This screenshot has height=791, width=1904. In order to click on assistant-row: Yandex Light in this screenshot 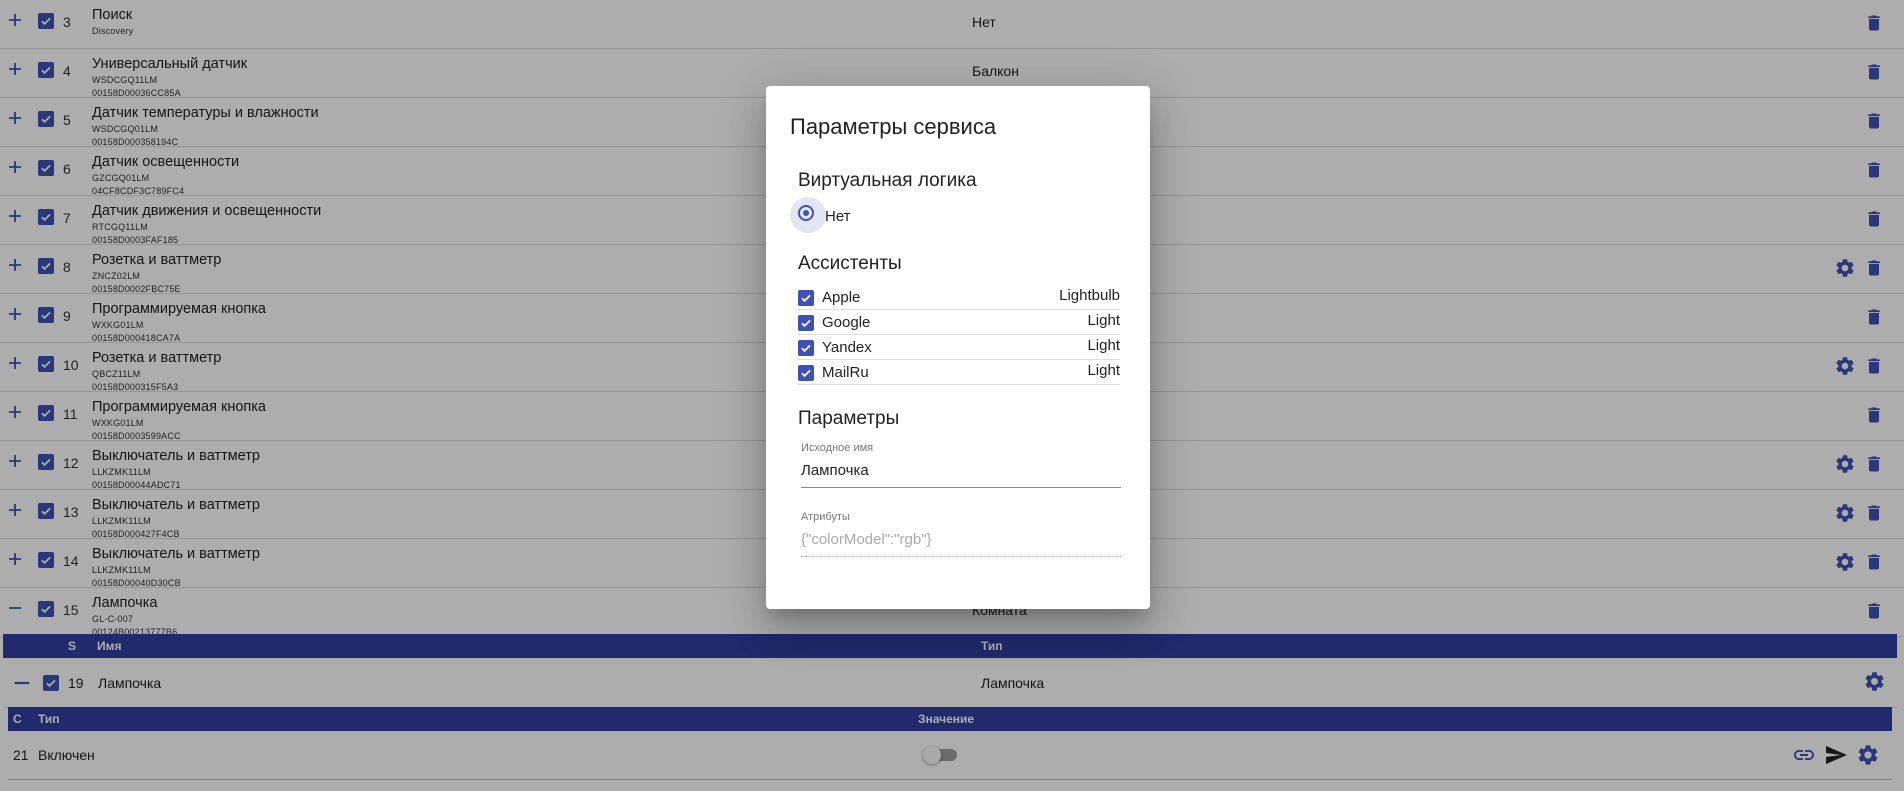, I will do `click(959, 348)`.